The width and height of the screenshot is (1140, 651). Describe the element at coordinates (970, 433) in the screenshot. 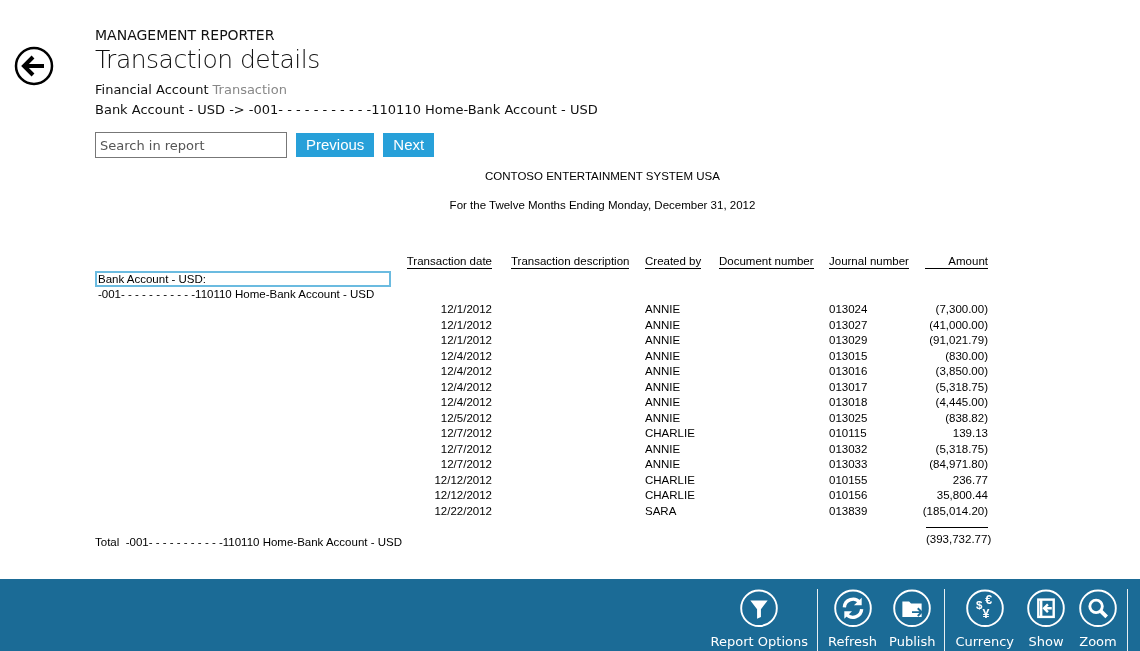

I see `table-cell: 139.13` at that location.